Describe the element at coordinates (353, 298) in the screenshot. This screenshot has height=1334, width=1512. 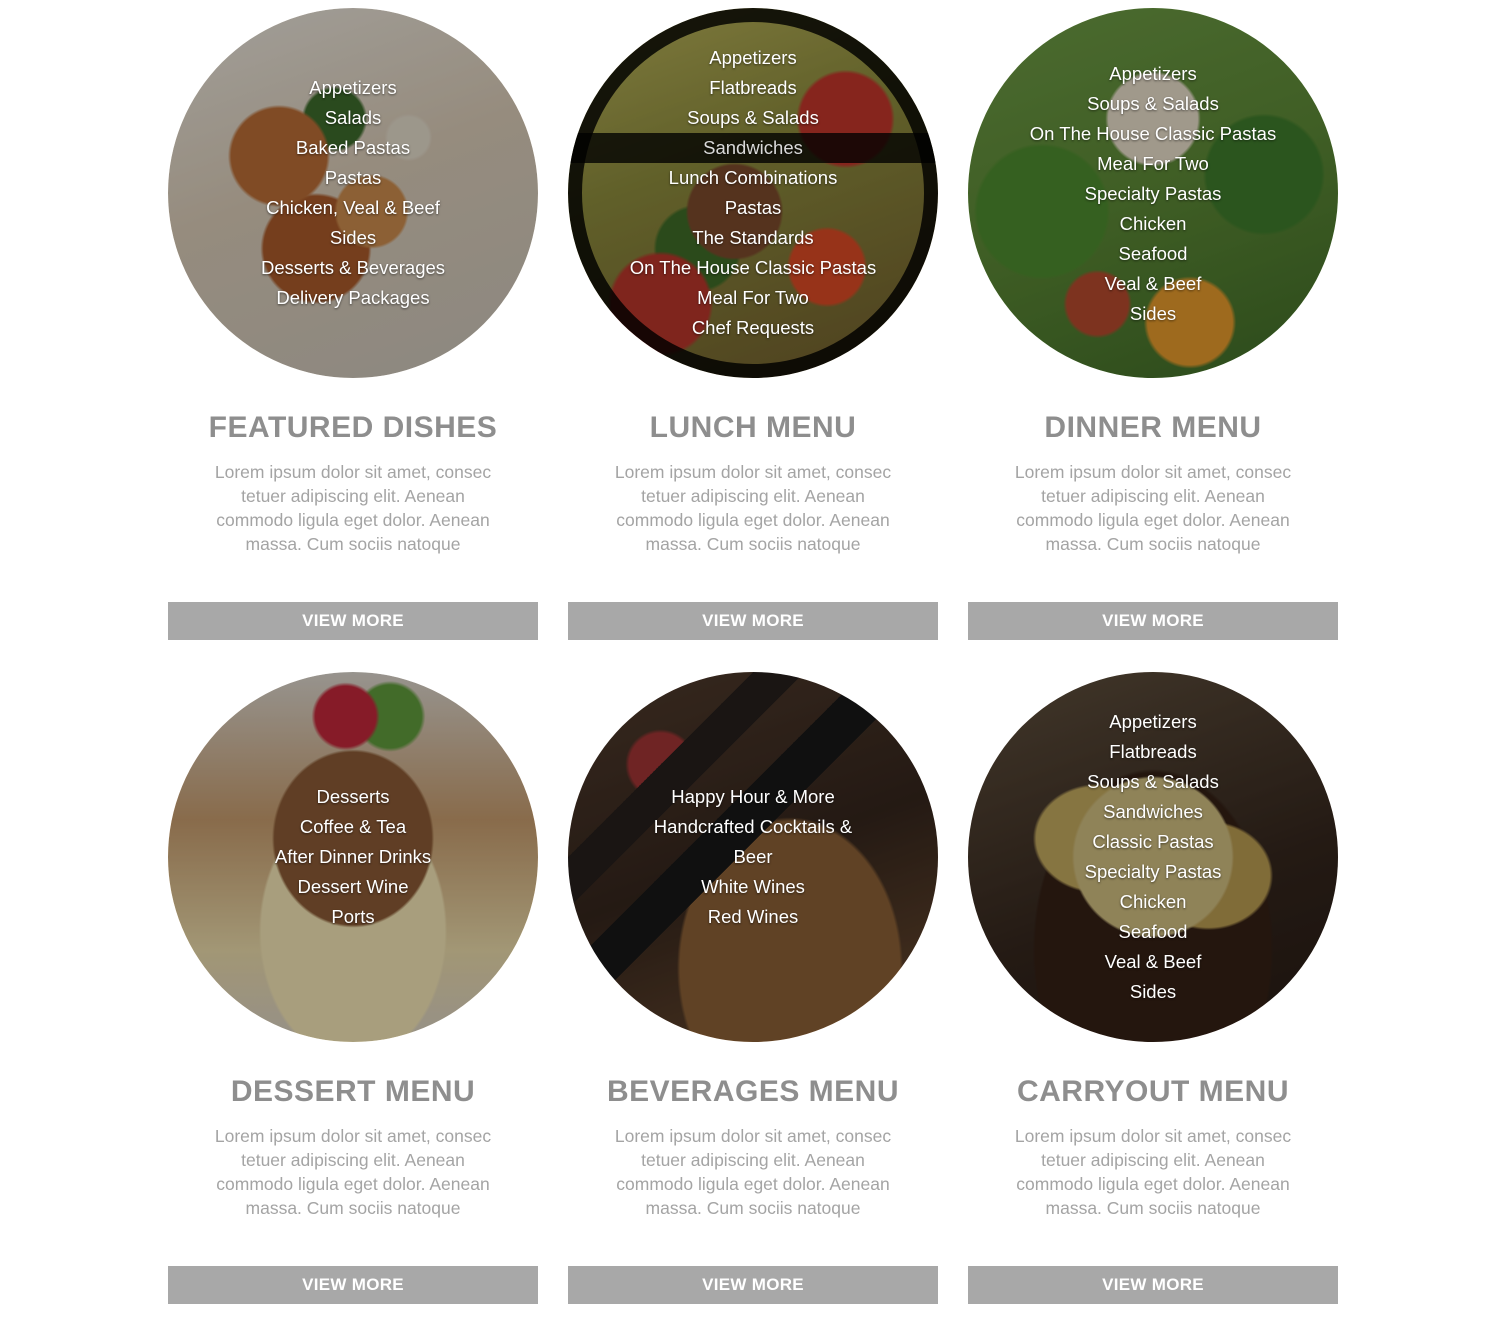
I see `menu-item-delivery-packages: Delivery Packages` at that location.